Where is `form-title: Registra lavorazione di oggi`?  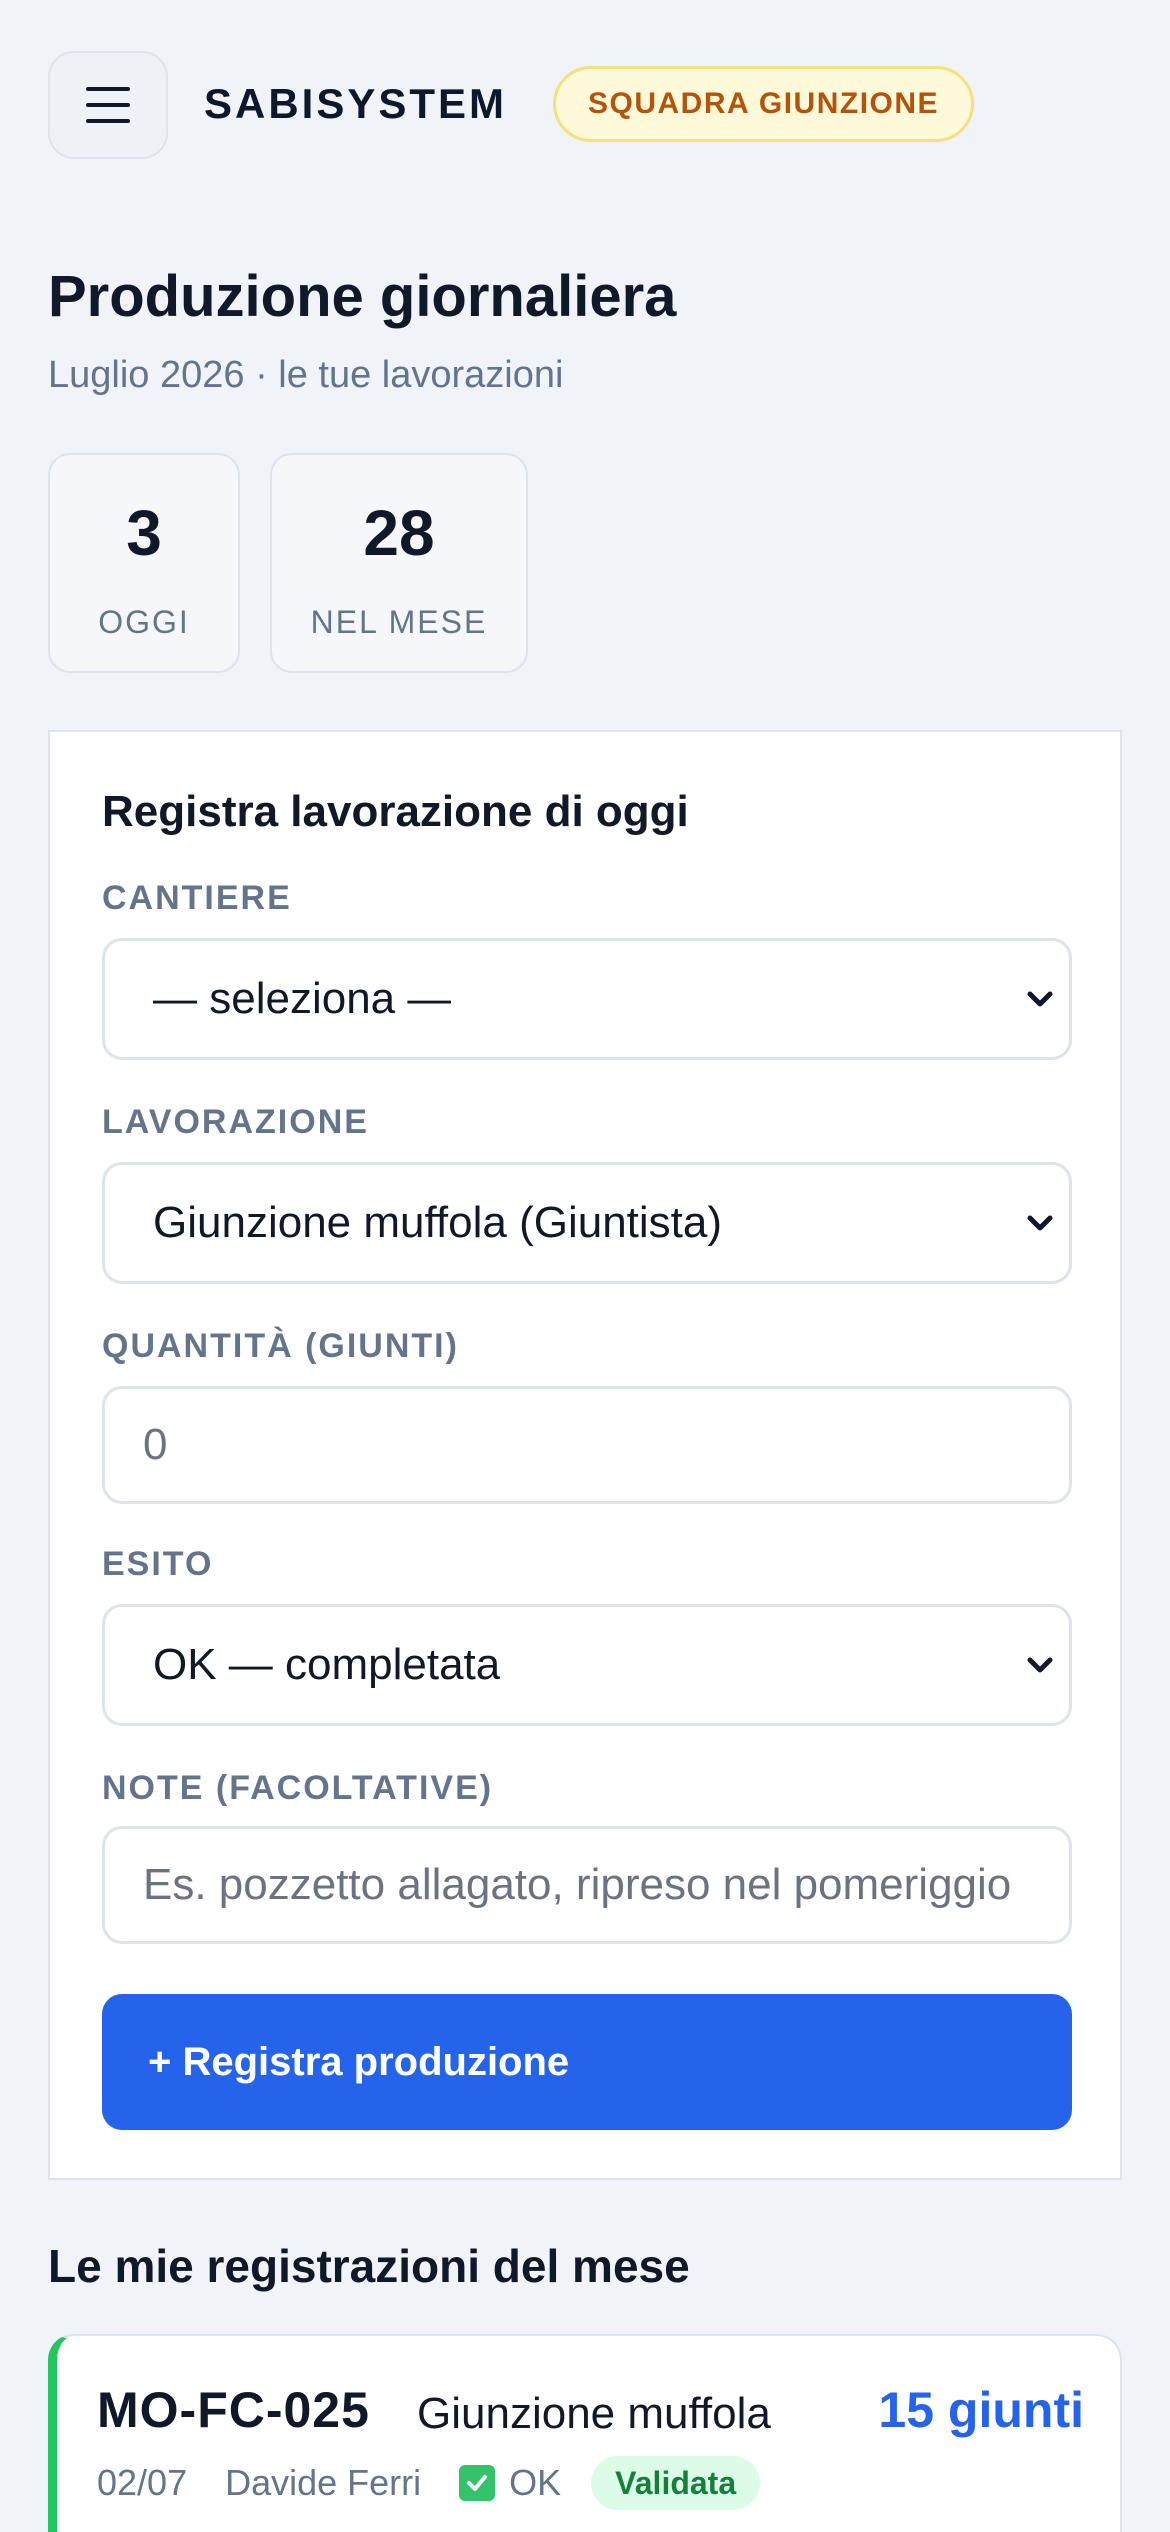 form-title: Registra lavorazione di oggi is located at coordinates (395, 811).